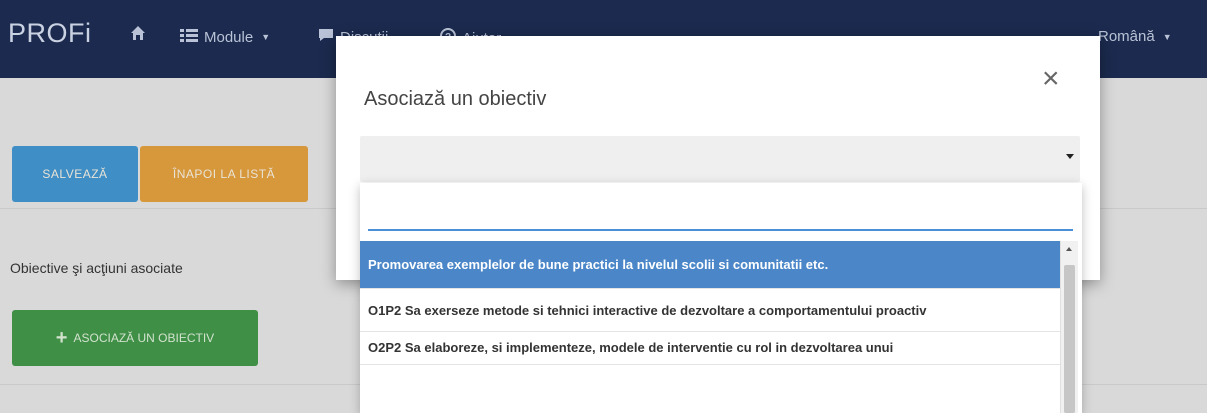  Describe the element at coordinates (455, 99) in the screenshot. I see `modal-title: Asociază un obiectiv` at that location.